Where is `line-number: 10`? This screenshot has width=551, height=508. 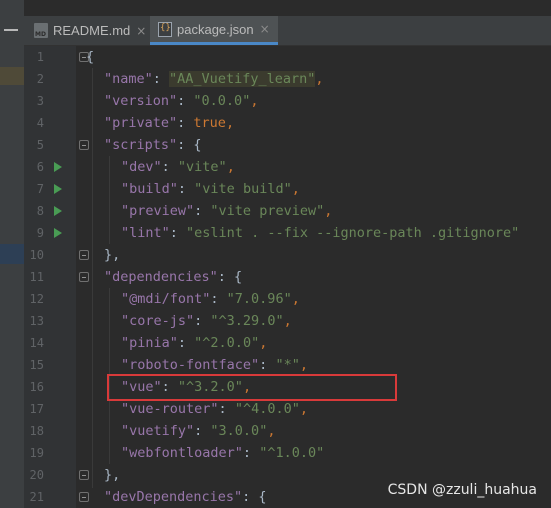 line-number: 10 is located at coordinates (36, 255).